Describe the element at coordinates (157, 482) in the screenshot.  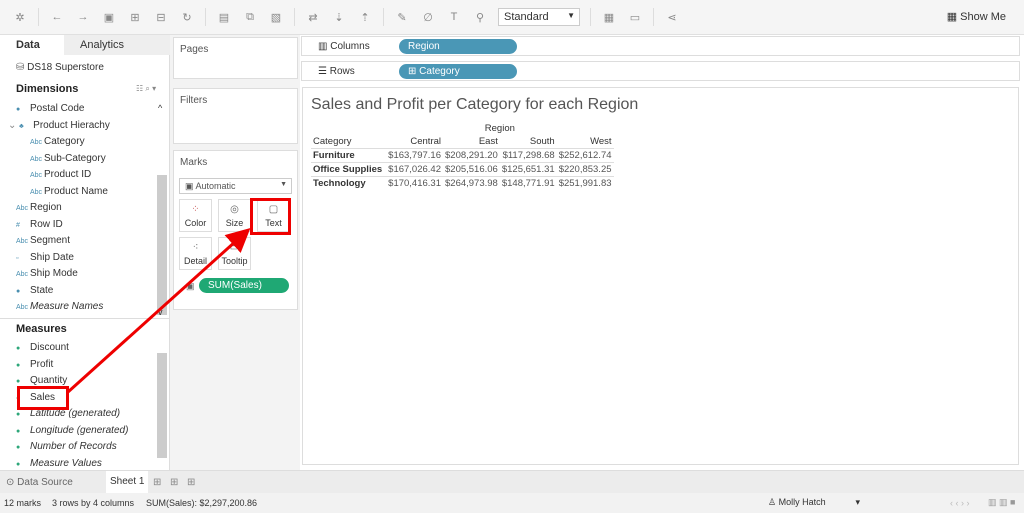
I see `new-sheet-icon: ⊞` at that location.